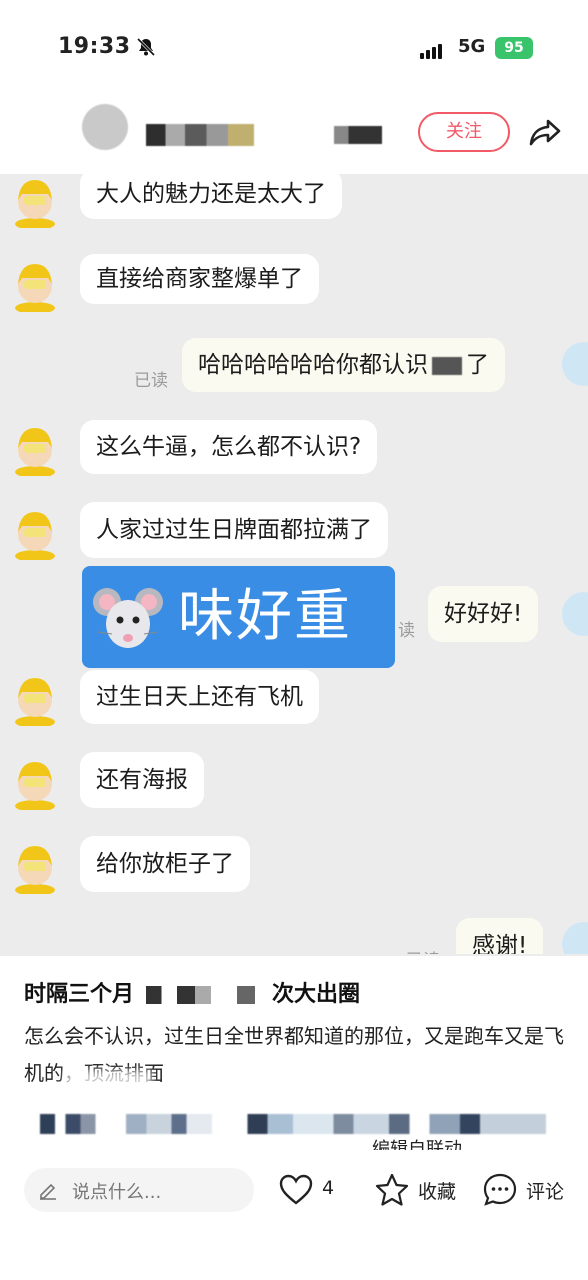 This screenshot has width=588, height=1280. Describe the element at coordinates (358, 135) in the screenshot. I see `author-extra-redacted` at that location.